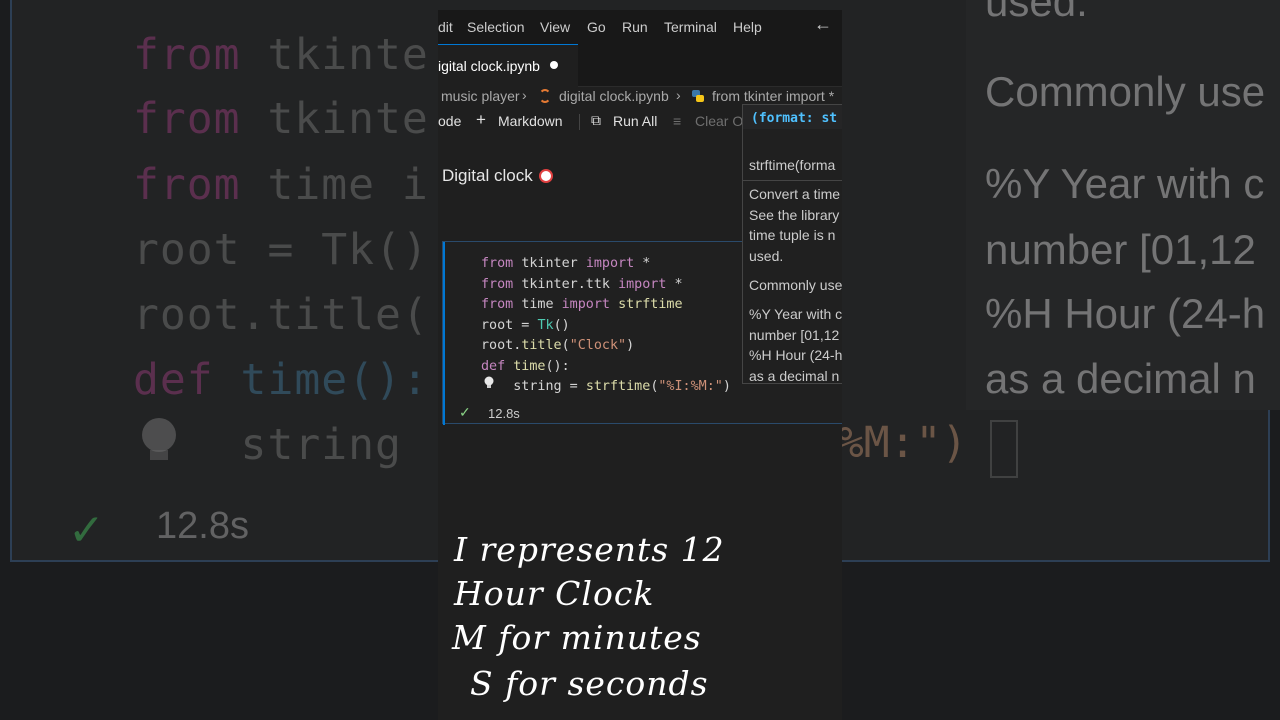 This screenshot has height=720, width=1280. What do you see at coordinates (489, 66) in the screenshot?
I see `tab-label: igital clock.ipynb` at bounding box center [489, 66].